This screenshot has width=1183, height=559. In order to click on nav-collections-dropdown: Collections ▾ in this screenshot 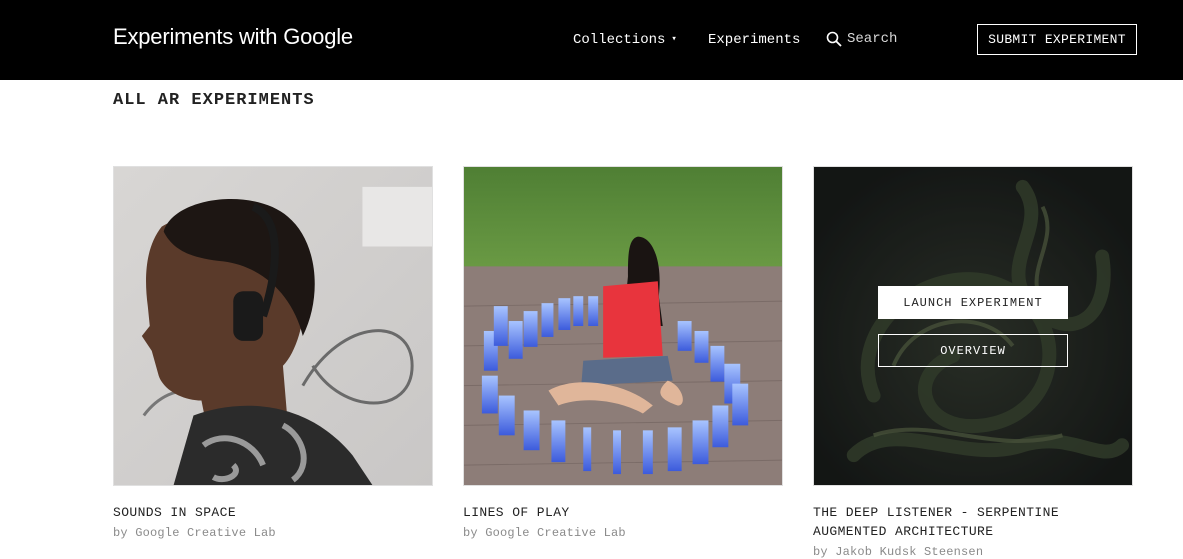, I will do `click(625, 40)`.